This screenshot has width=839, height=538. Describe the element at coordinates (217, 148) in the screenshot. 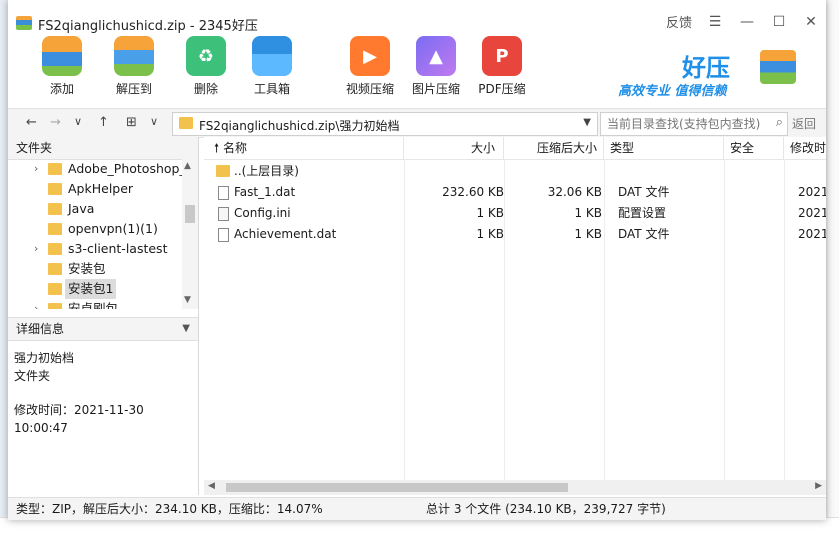

I see `sort-up-icon: 🠕` at that location.